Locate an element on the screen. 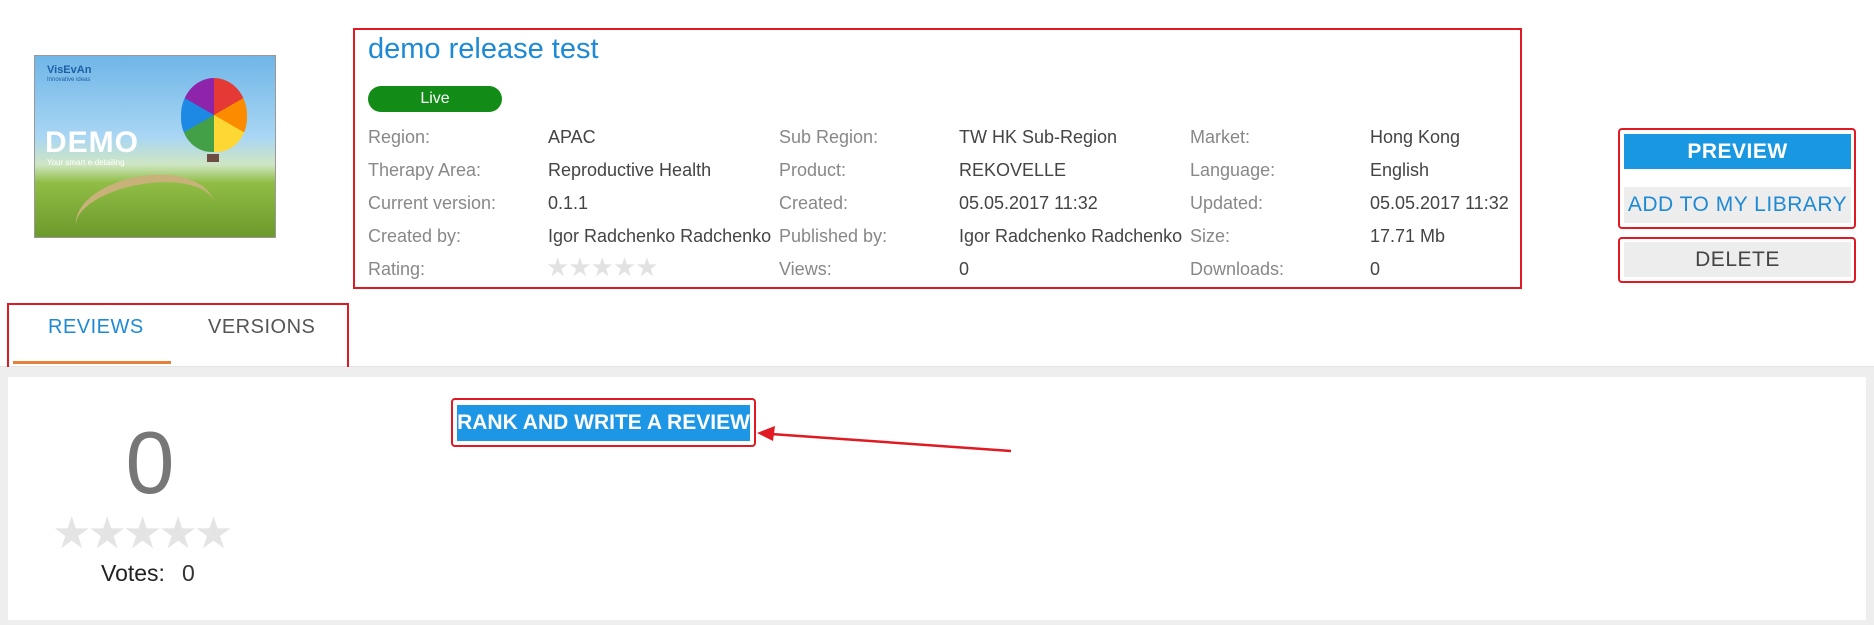 This screenshot has height=625, width=1874. review-stars-icon: ★★★★★ is located at coordinates (142, 533).